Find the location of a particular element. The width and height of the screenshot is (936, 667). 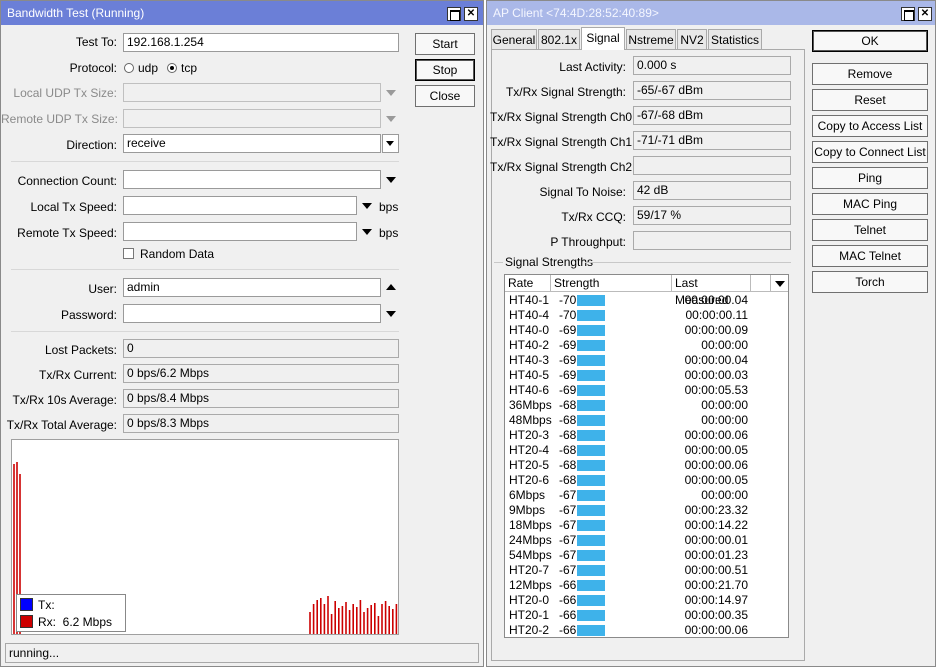

rate-cell: HT40-5 is located at coordinates (529, 375).